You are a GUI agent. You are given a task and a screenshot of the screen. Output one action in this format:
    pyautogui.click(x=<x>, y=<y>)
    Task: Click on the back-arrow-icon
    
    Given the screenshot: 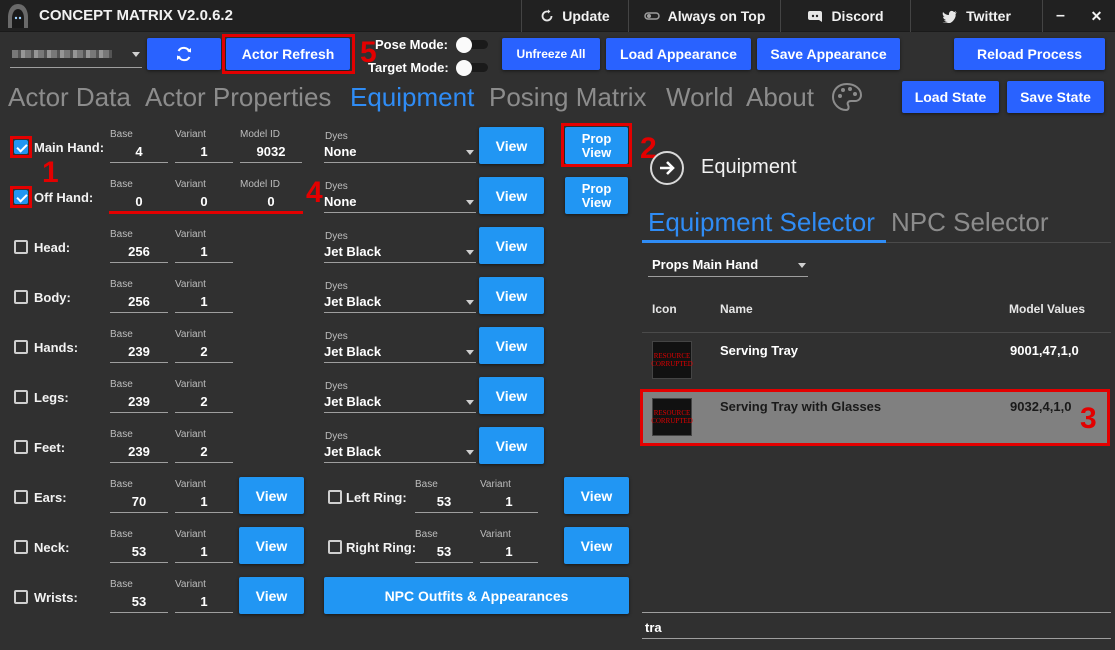 What is the action you would take?
    pyautogui.click(x=667, y=168)
    